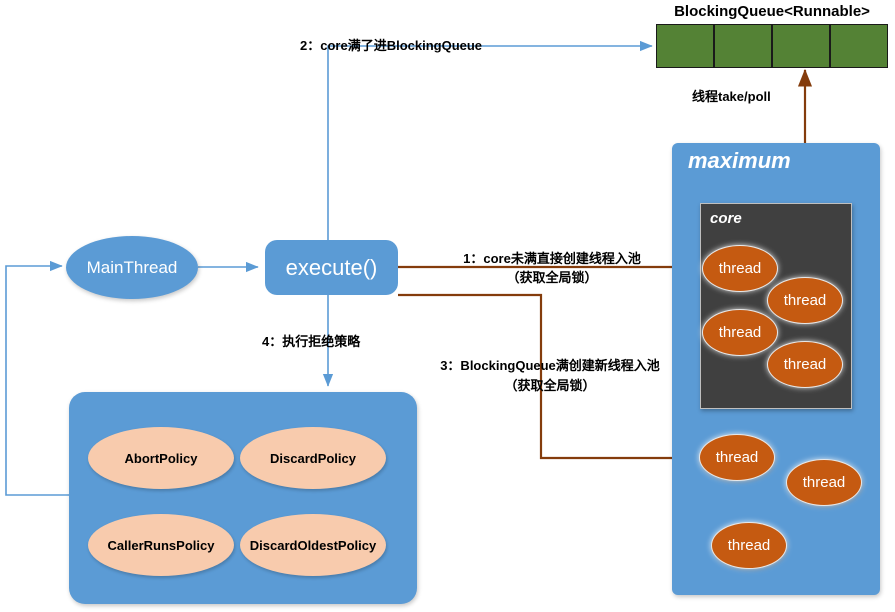 This screenshot has height=612, width=895. What do you see at coordinates (490, 140) in the screenshot?
I see `arrow-step2-to-queue` at bounding box center [490, 140].